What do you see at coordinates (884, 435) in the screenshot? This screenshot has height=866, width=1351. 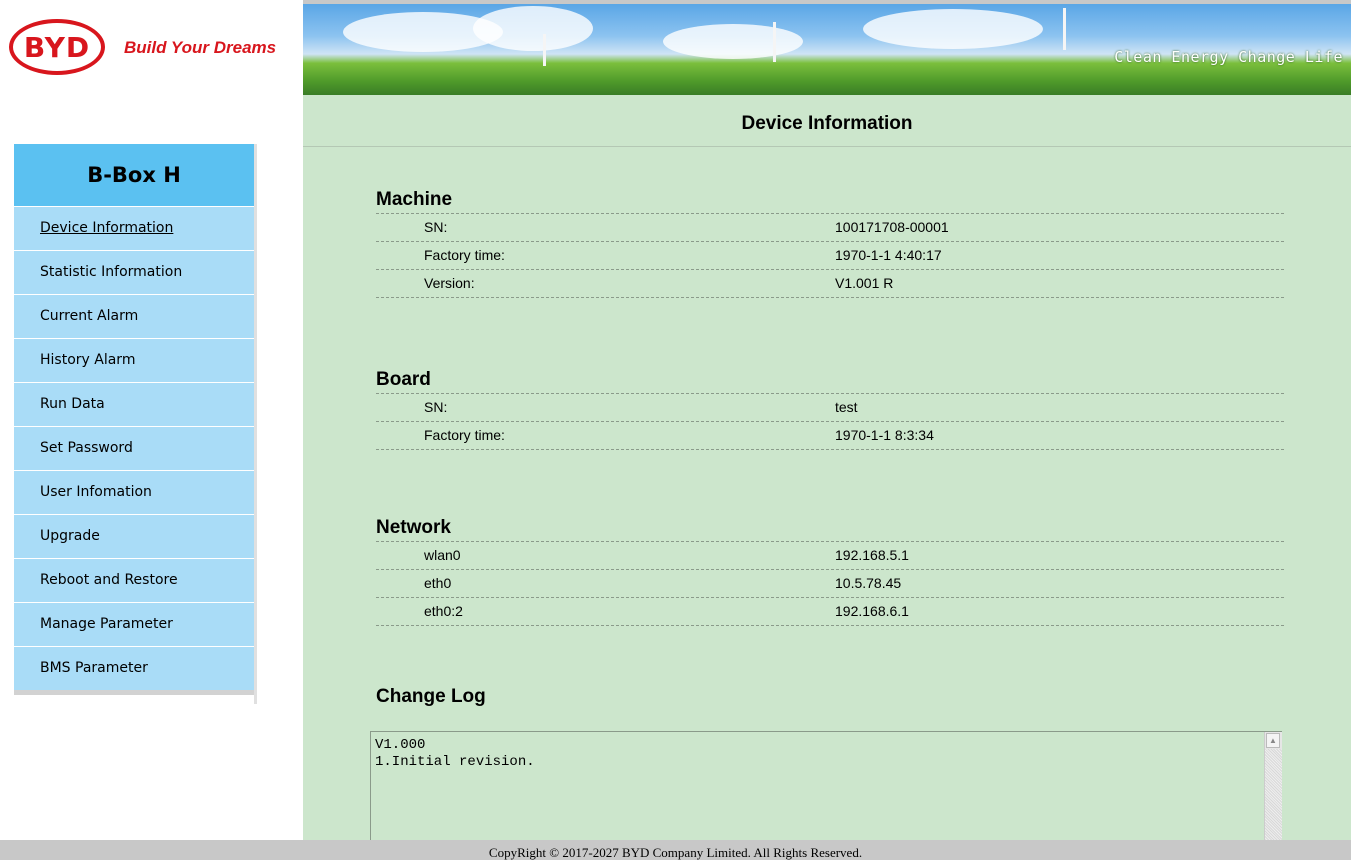 I see `row-value: 1970-1-1 8:3:34` at bounding box center [884, 435].